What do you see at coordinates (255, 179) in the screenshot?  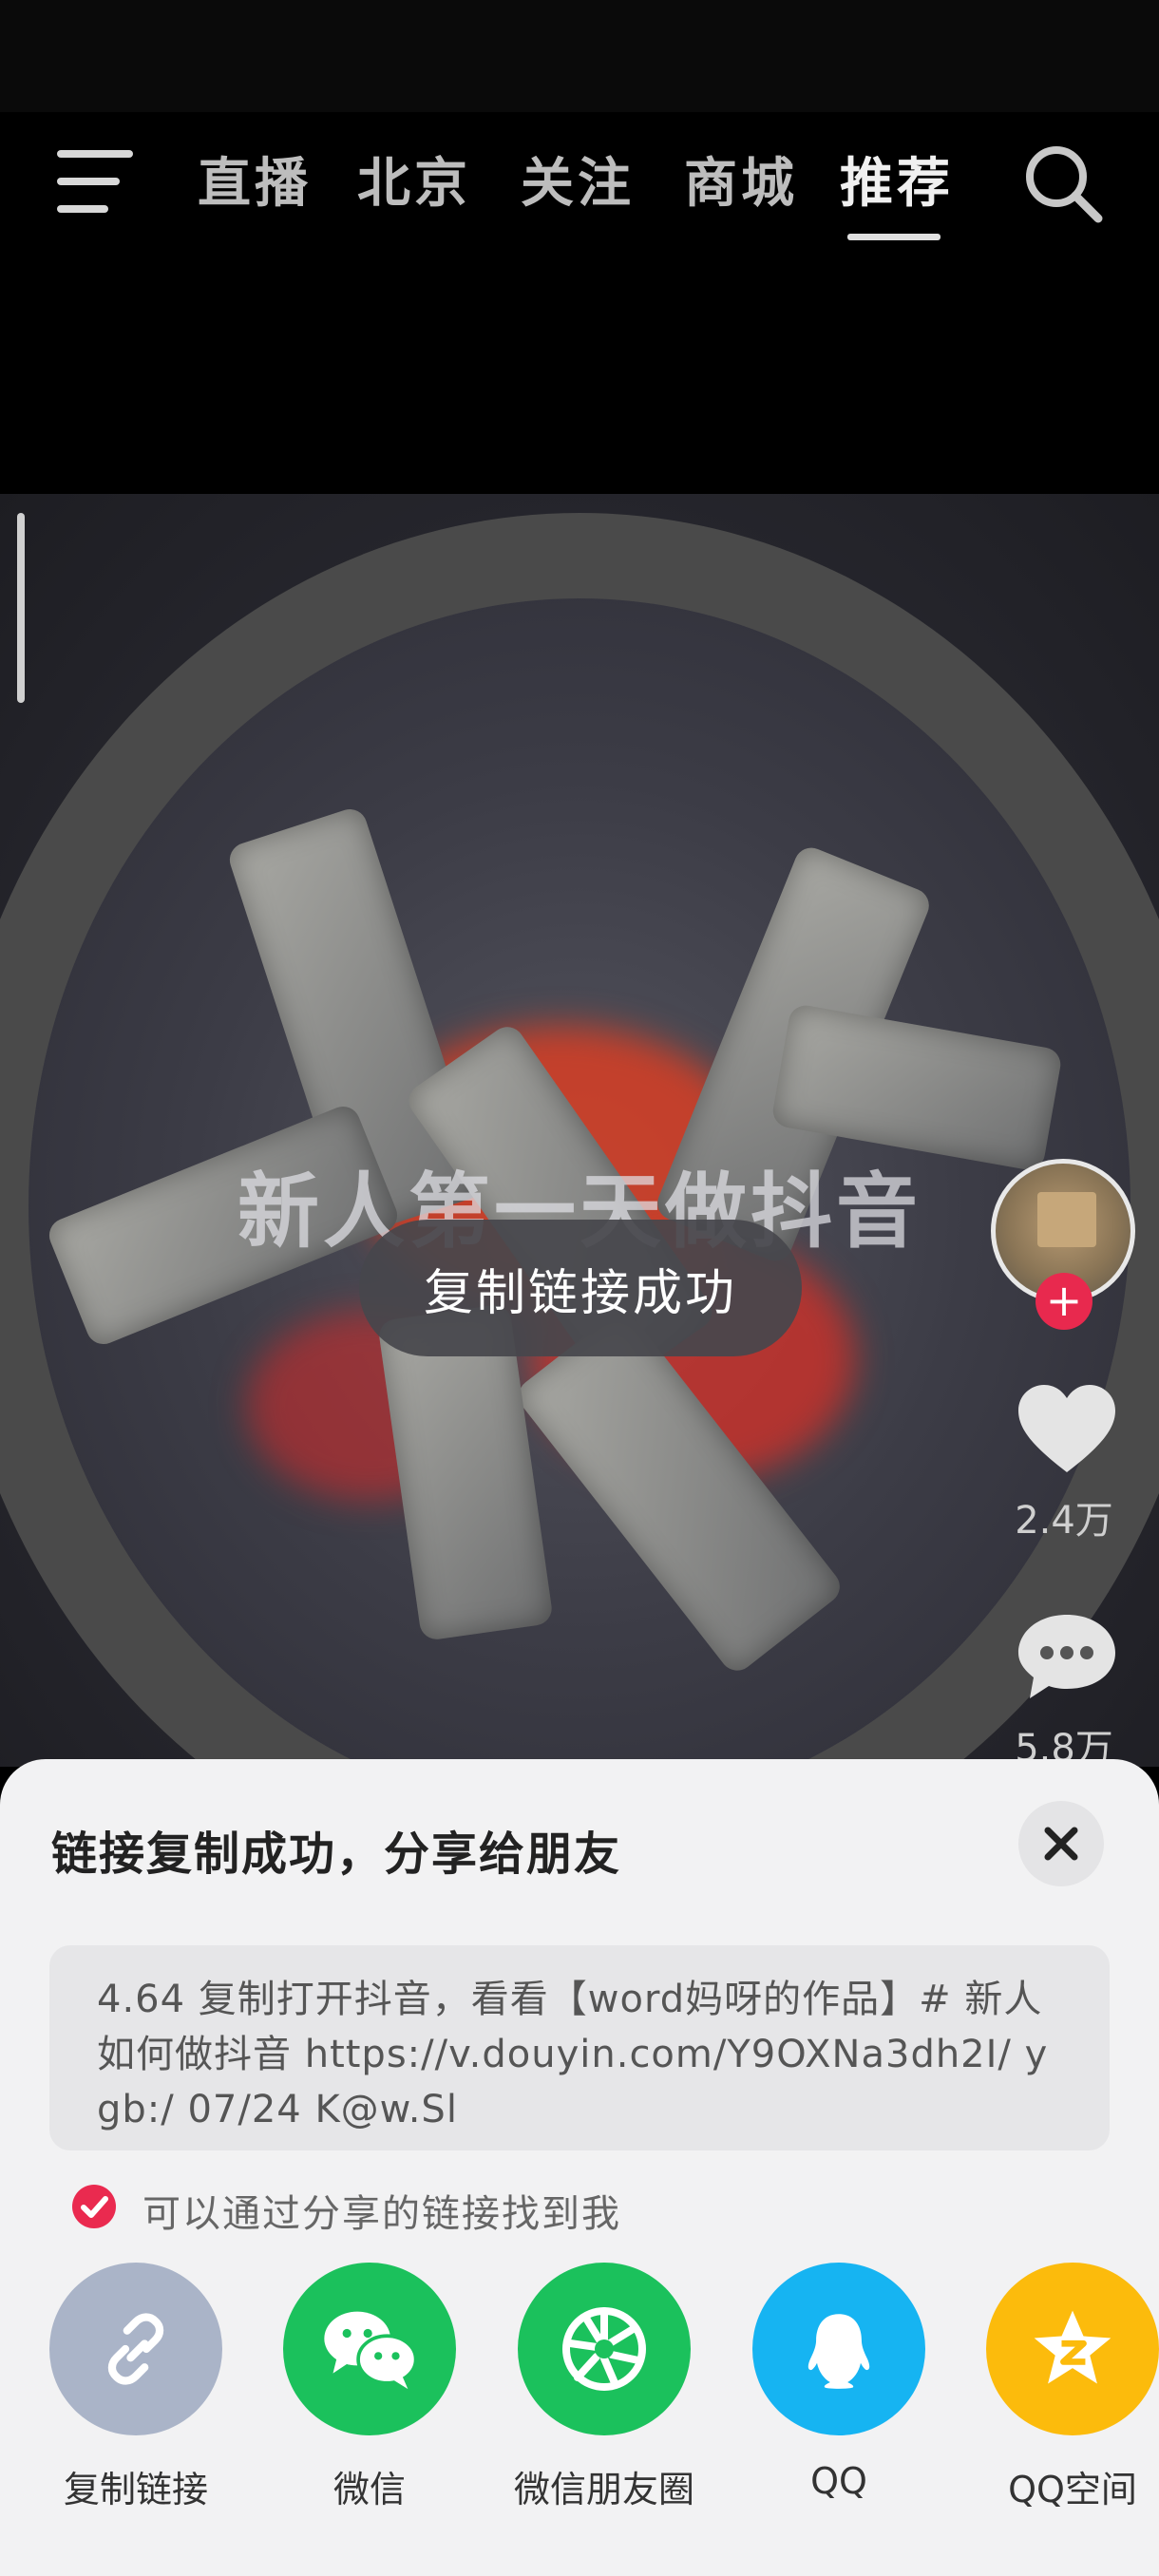 I see `tab-live: 直播` at bounding box center [255, 179].